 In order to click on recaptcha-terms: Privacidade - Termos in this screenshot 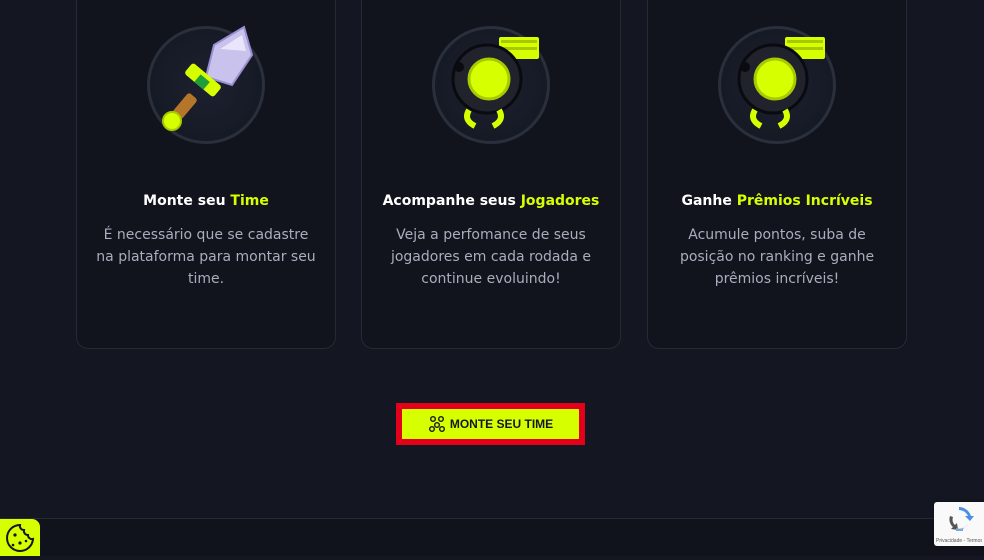, I will do `click(959, 541)`.